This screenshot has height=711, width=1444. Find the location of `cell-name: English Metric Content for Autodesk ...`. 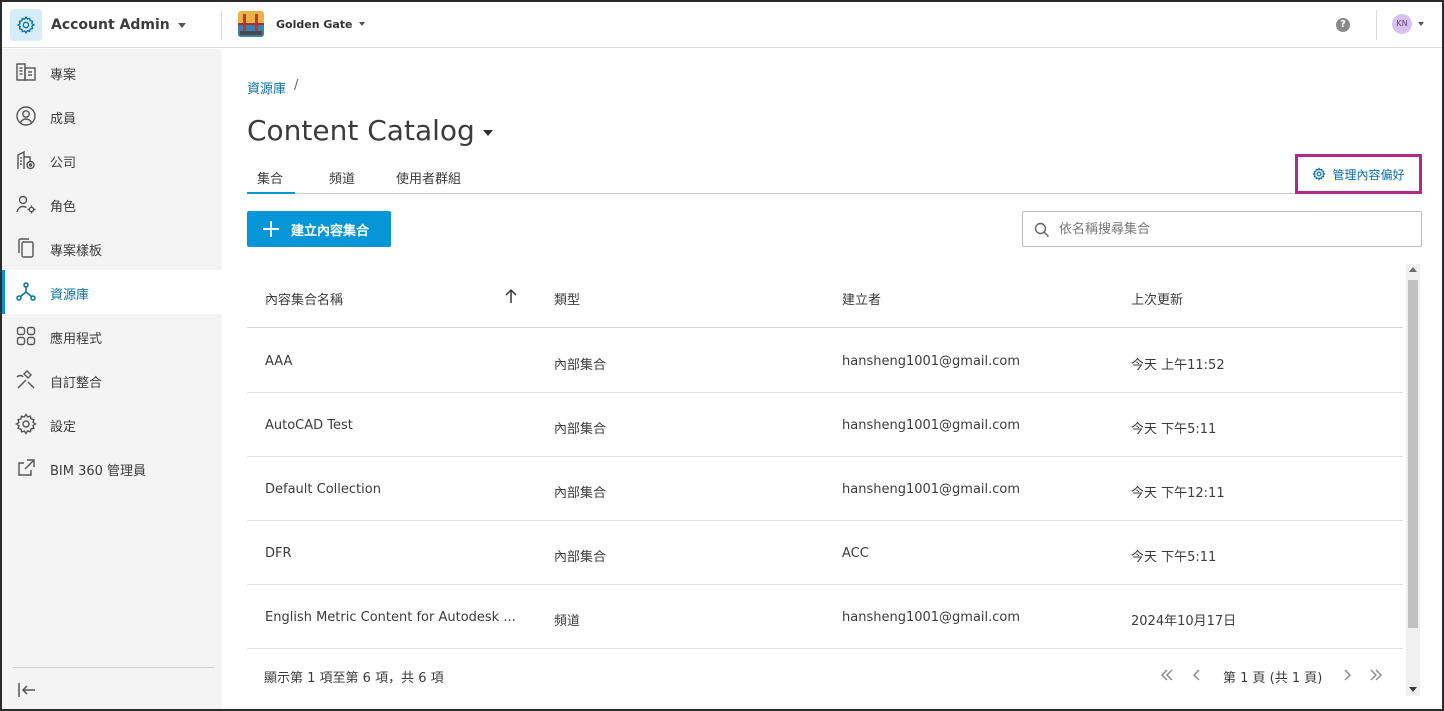

cell-name: English Metric Content for Autodesk ... is located at coordinates (390, 617).